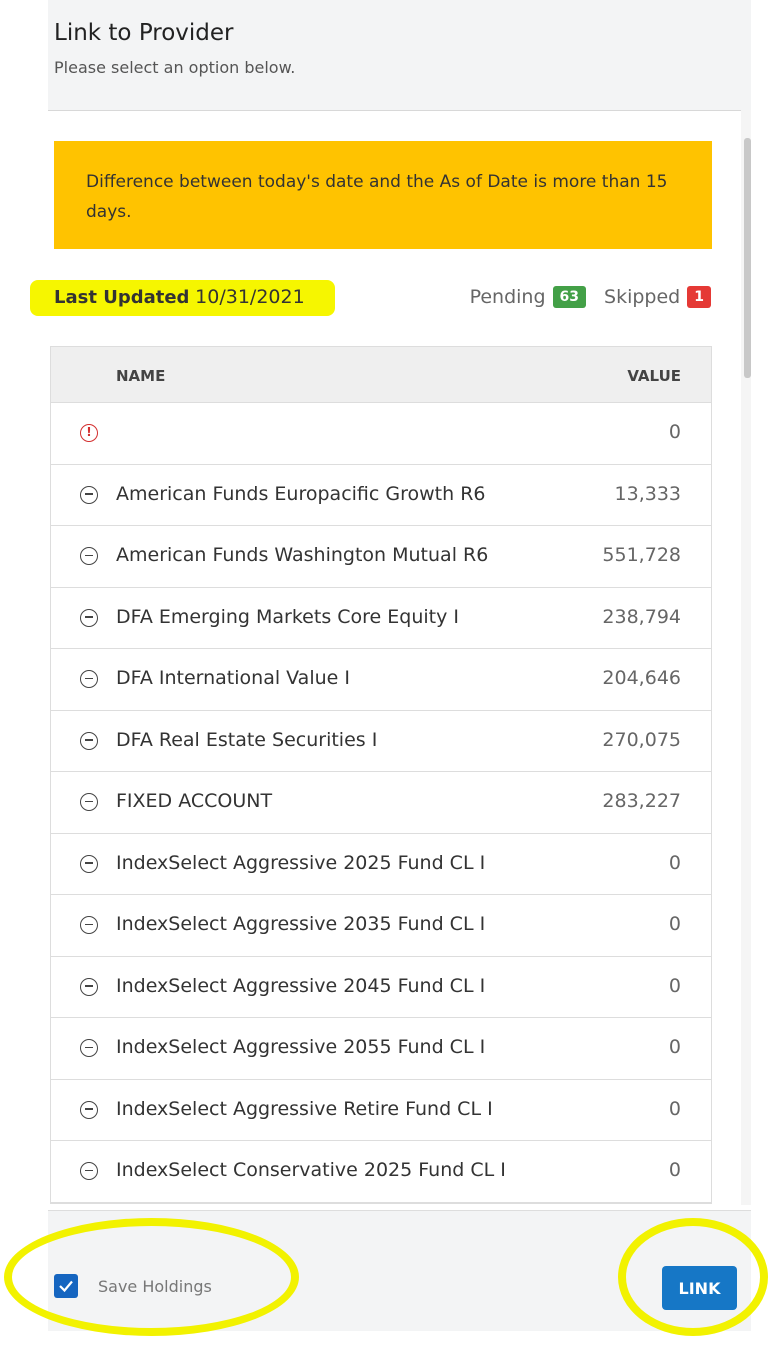 The image size is (775, 1350). Describe the element at coordinates (641, 616) in the screenshot. I see `row-value: 238,794` at that location.